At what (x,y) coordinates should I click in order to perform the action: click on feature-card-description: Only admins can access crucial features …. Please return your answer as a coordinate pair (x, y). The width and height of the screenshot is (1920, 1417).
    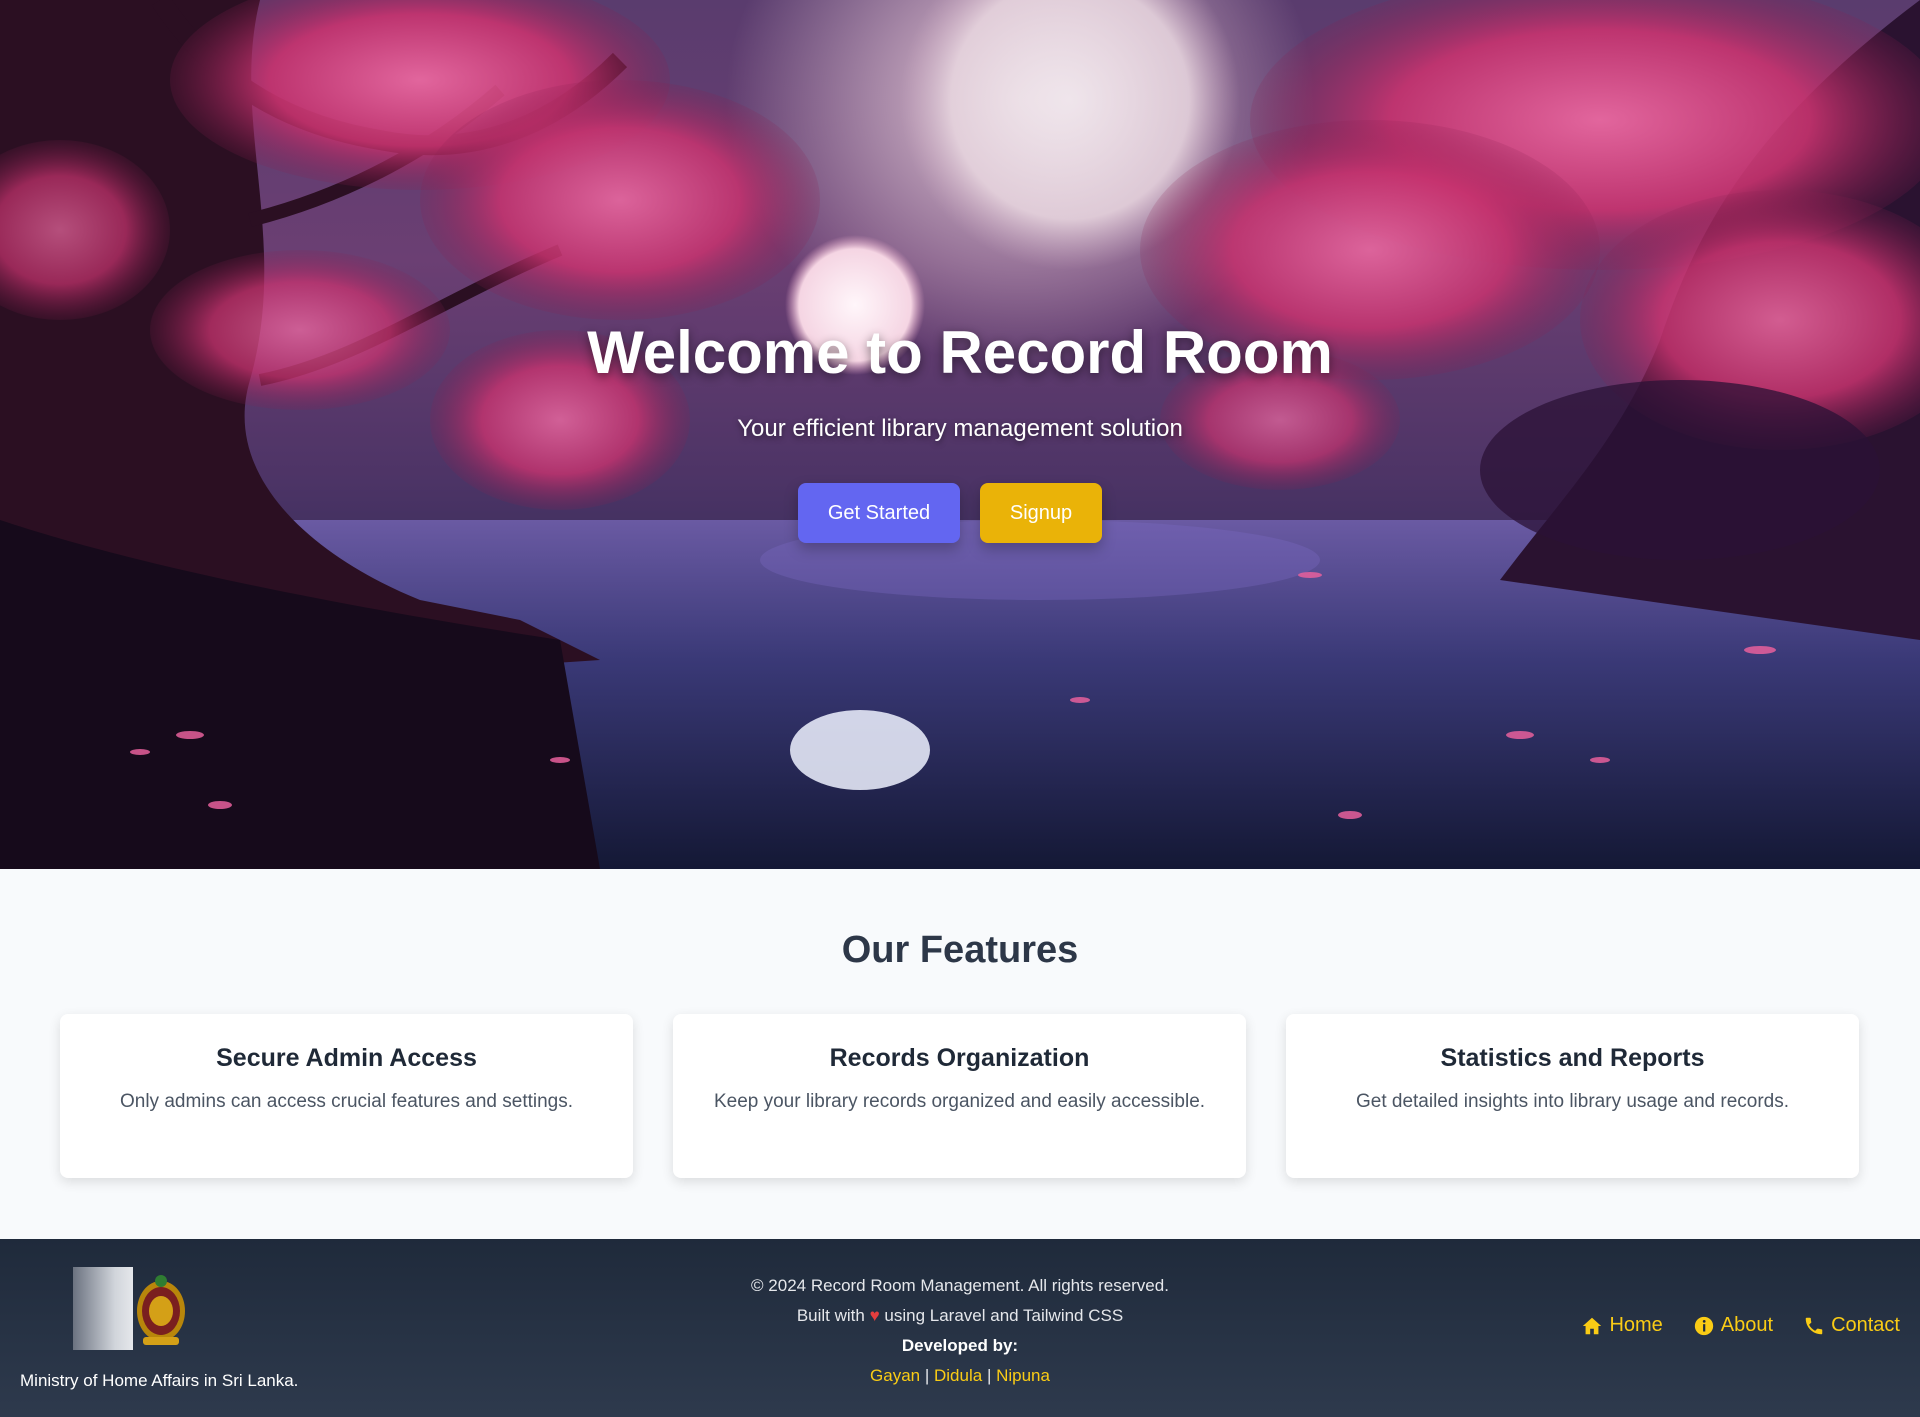
    Looking at the image, I should click on (346, 1101).